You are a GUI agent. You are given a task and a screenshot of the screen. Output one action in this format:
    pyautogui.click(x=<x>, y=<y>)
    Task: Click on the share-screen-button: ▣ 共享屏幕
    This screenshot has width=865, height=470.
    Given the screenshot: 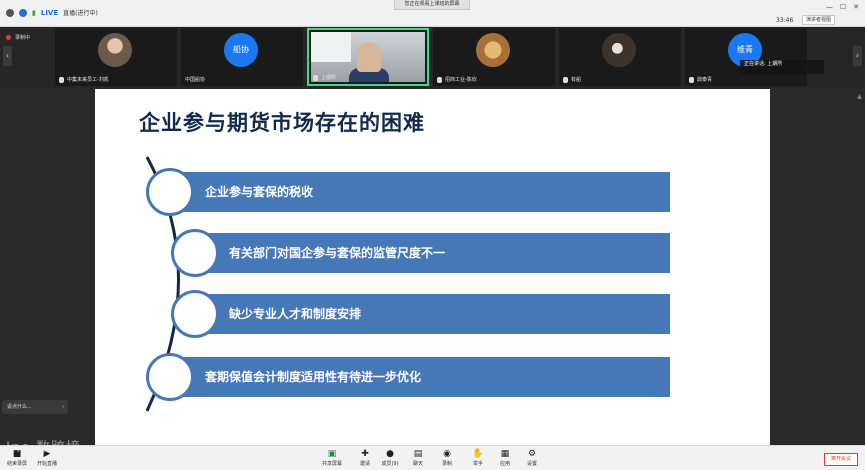 What is the action you would take?
    pyautogui.click(x=332, y=458)
    